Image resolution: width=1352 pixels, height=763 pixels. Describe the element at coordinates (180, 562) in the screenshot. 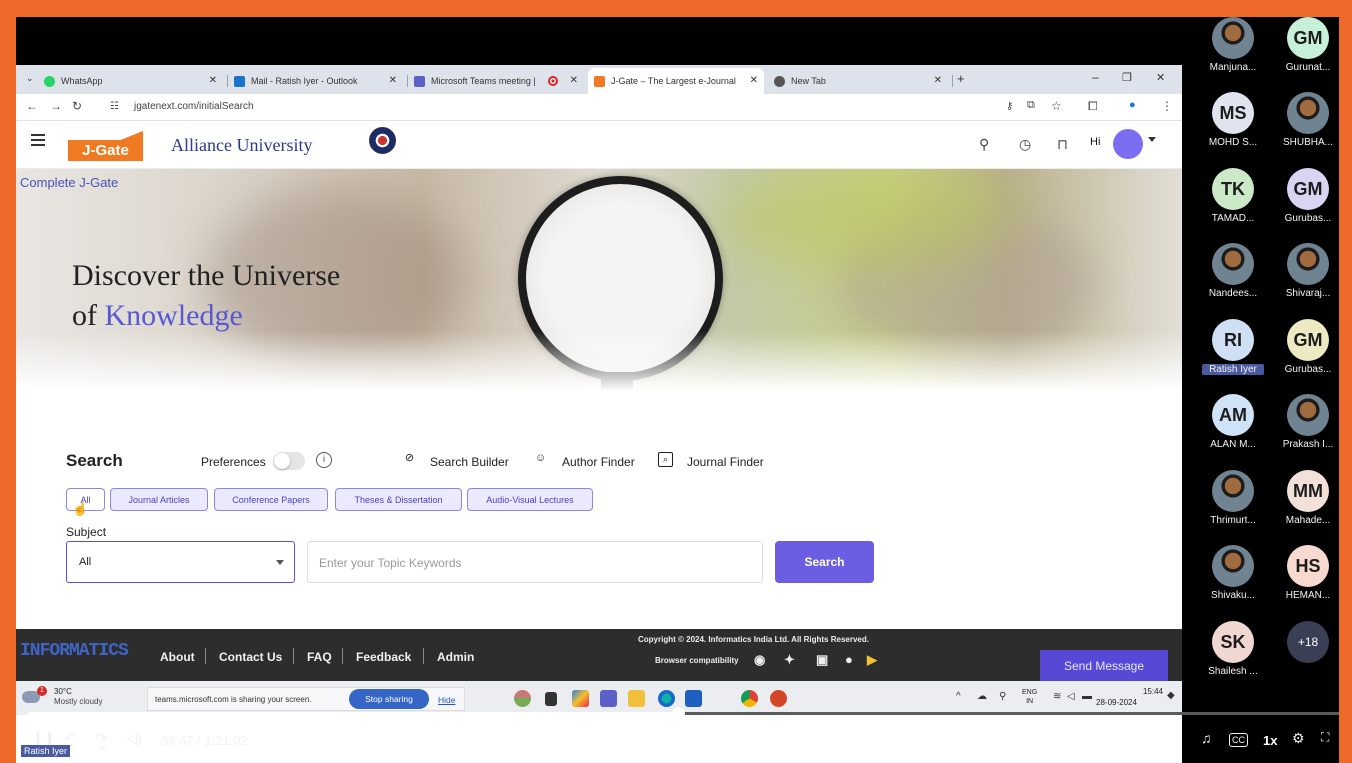

I see `subject-select: All` at that location.